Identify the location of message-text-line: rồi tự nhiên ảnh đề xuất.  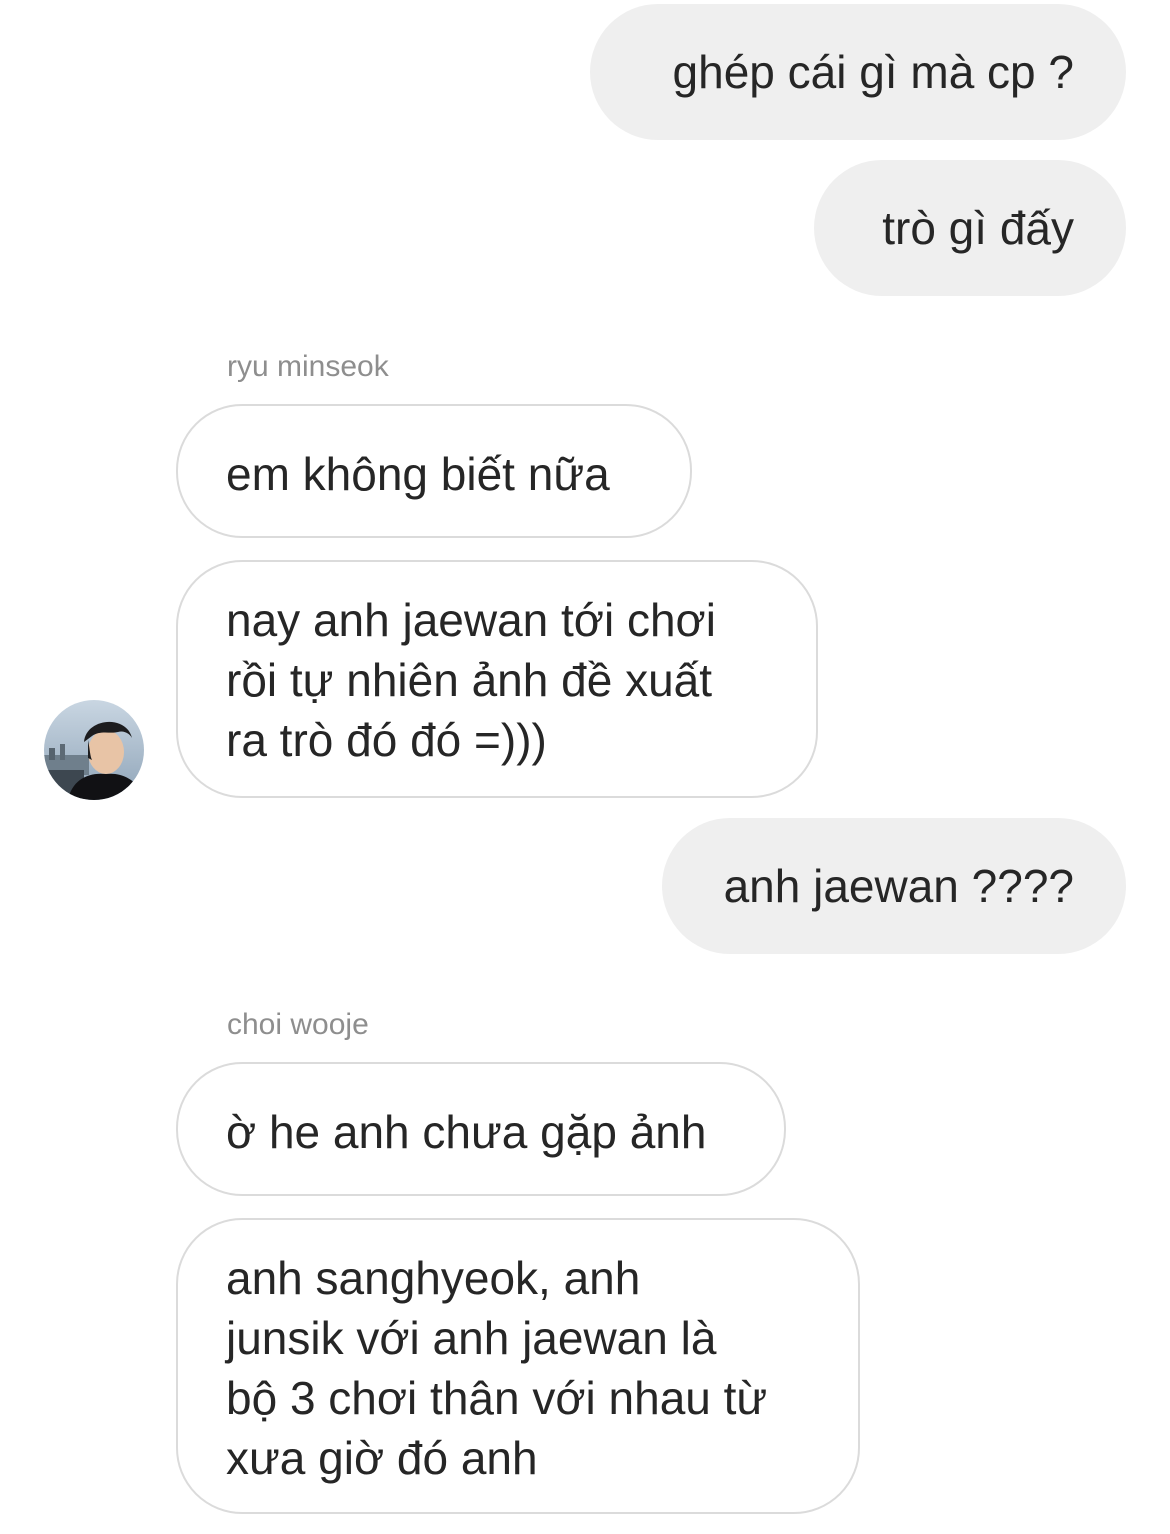
(469, 680).